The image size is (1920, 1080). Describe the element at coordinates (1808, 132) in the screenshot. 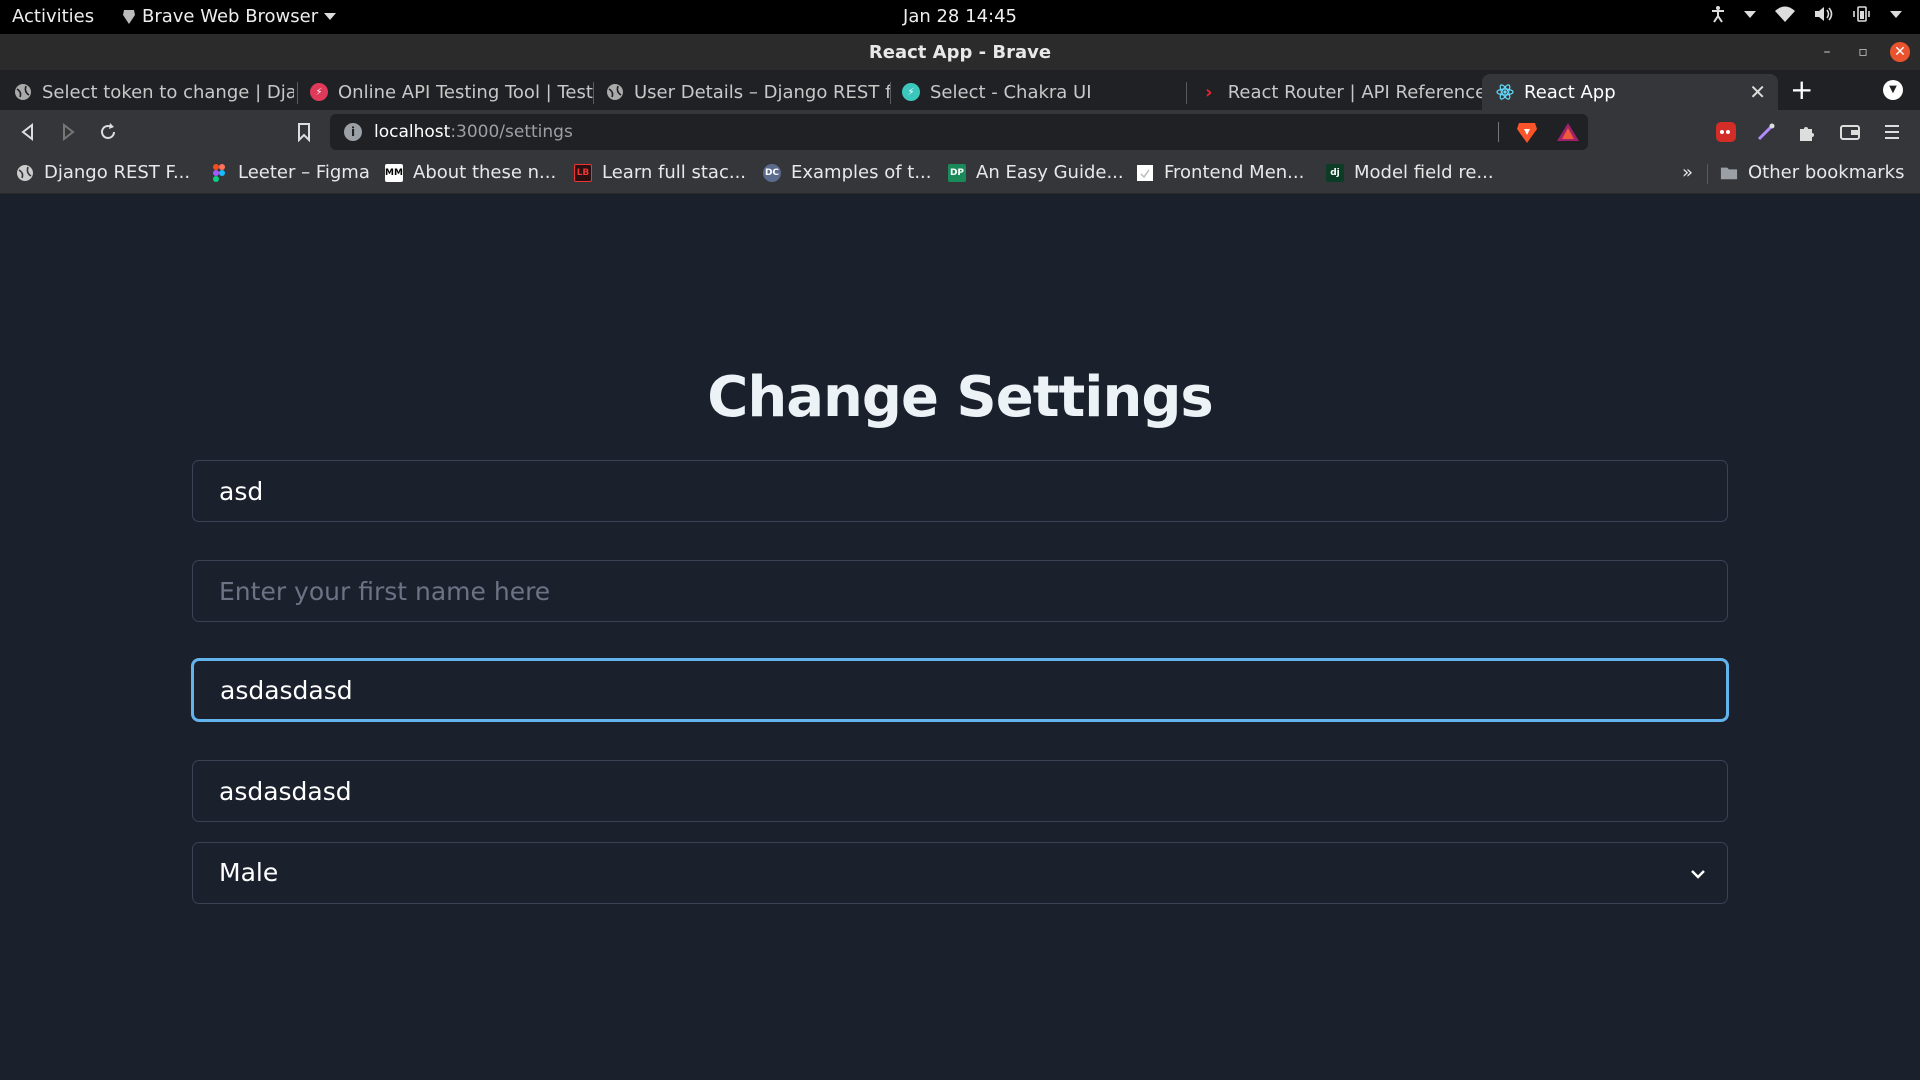

I see `extensions-puzzle-icon` at that location.